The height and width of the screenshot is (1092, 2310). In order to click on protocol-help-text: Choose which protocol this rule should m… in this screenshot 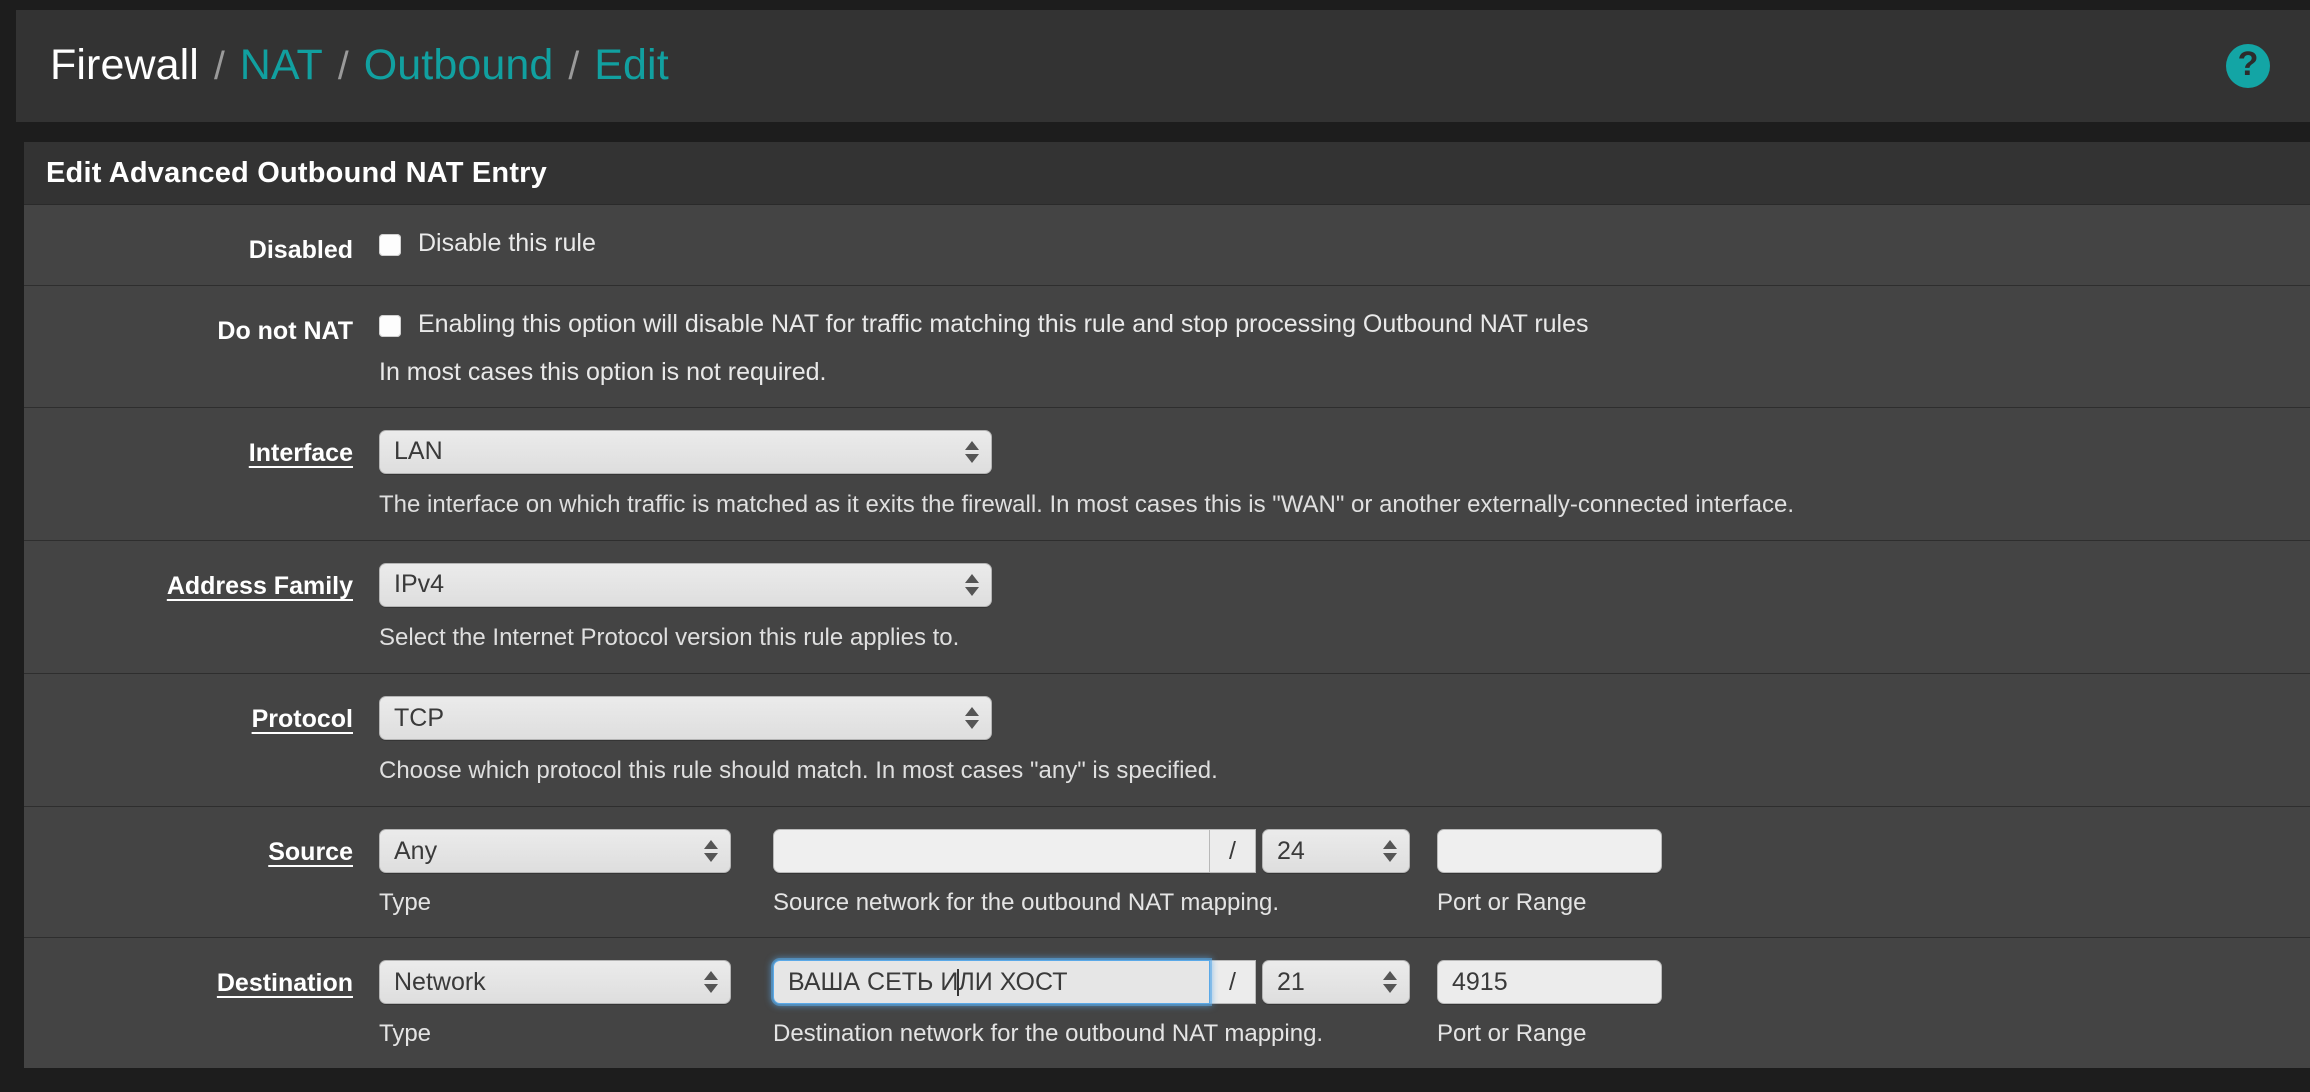, I will do `click(798, 771)`.